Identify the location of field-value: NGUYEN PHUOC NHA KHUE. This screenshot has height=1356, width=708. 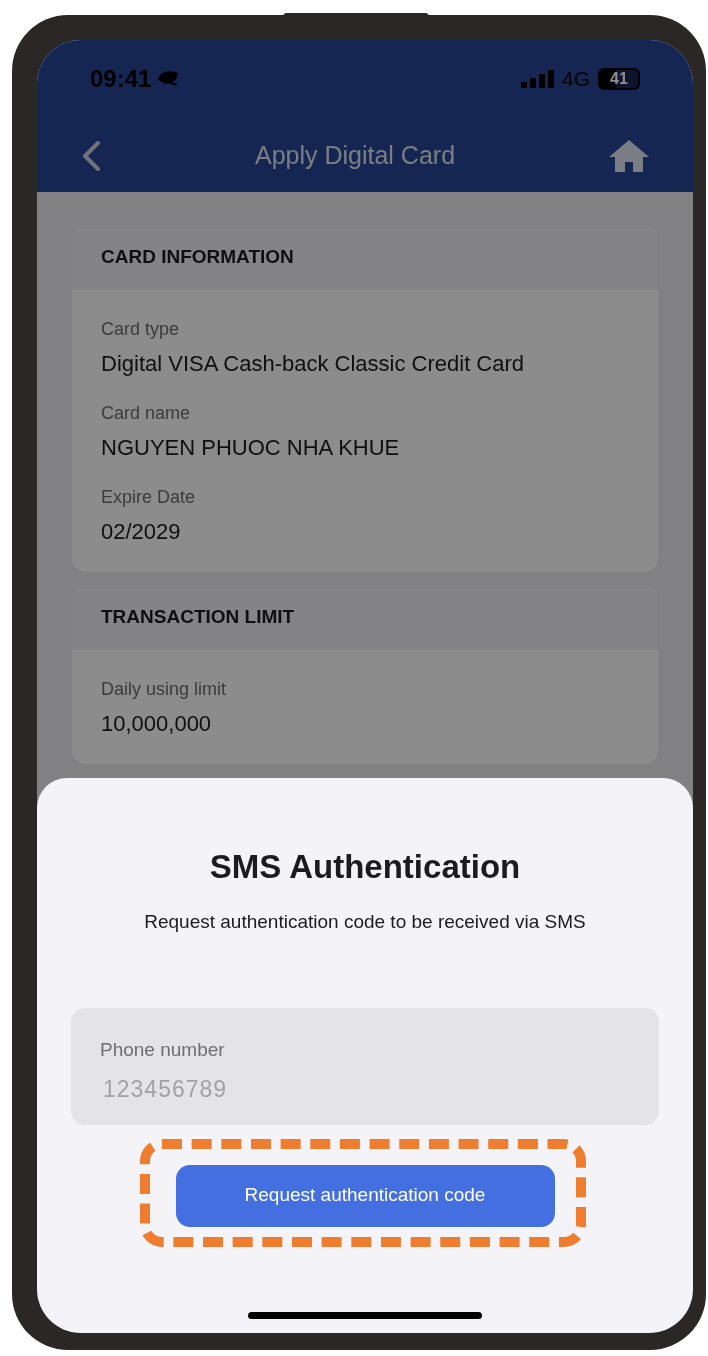
(251, 448).